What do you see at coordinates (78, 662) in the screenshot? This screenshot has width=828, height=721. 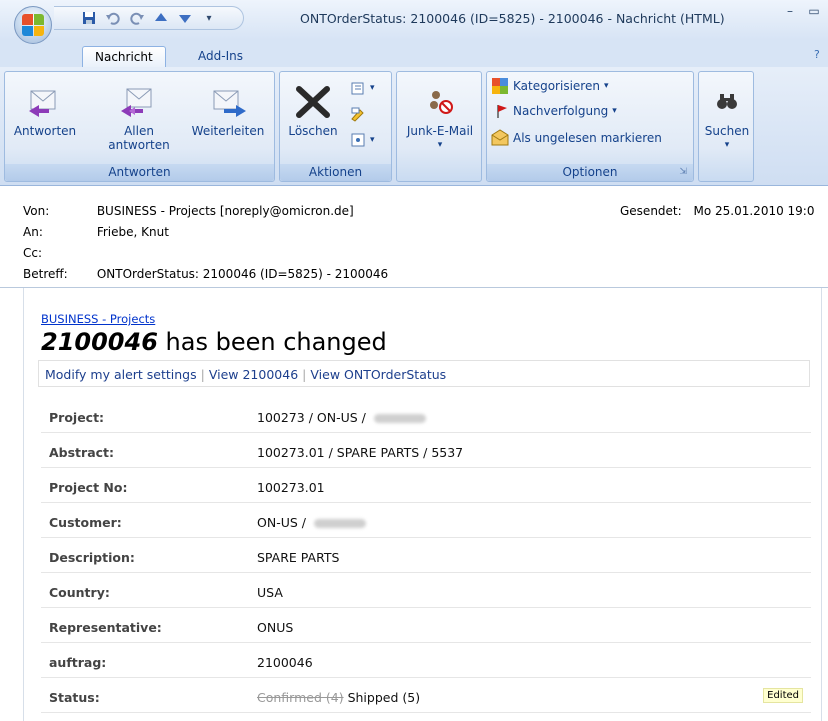 I see `field-key: auftrag:` at bounding box center [78, 662].